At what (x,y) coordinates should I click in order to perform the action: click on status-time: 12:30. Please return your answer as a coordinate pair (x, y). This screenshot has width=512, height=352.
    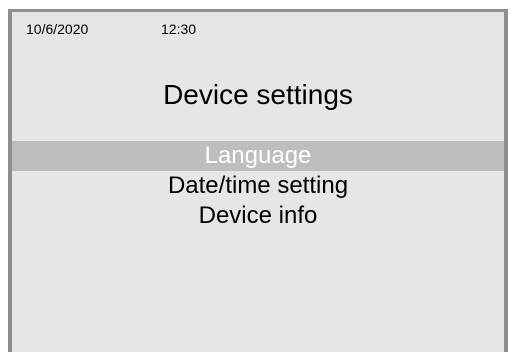
    Looking at the image, I should click on (179, 29).